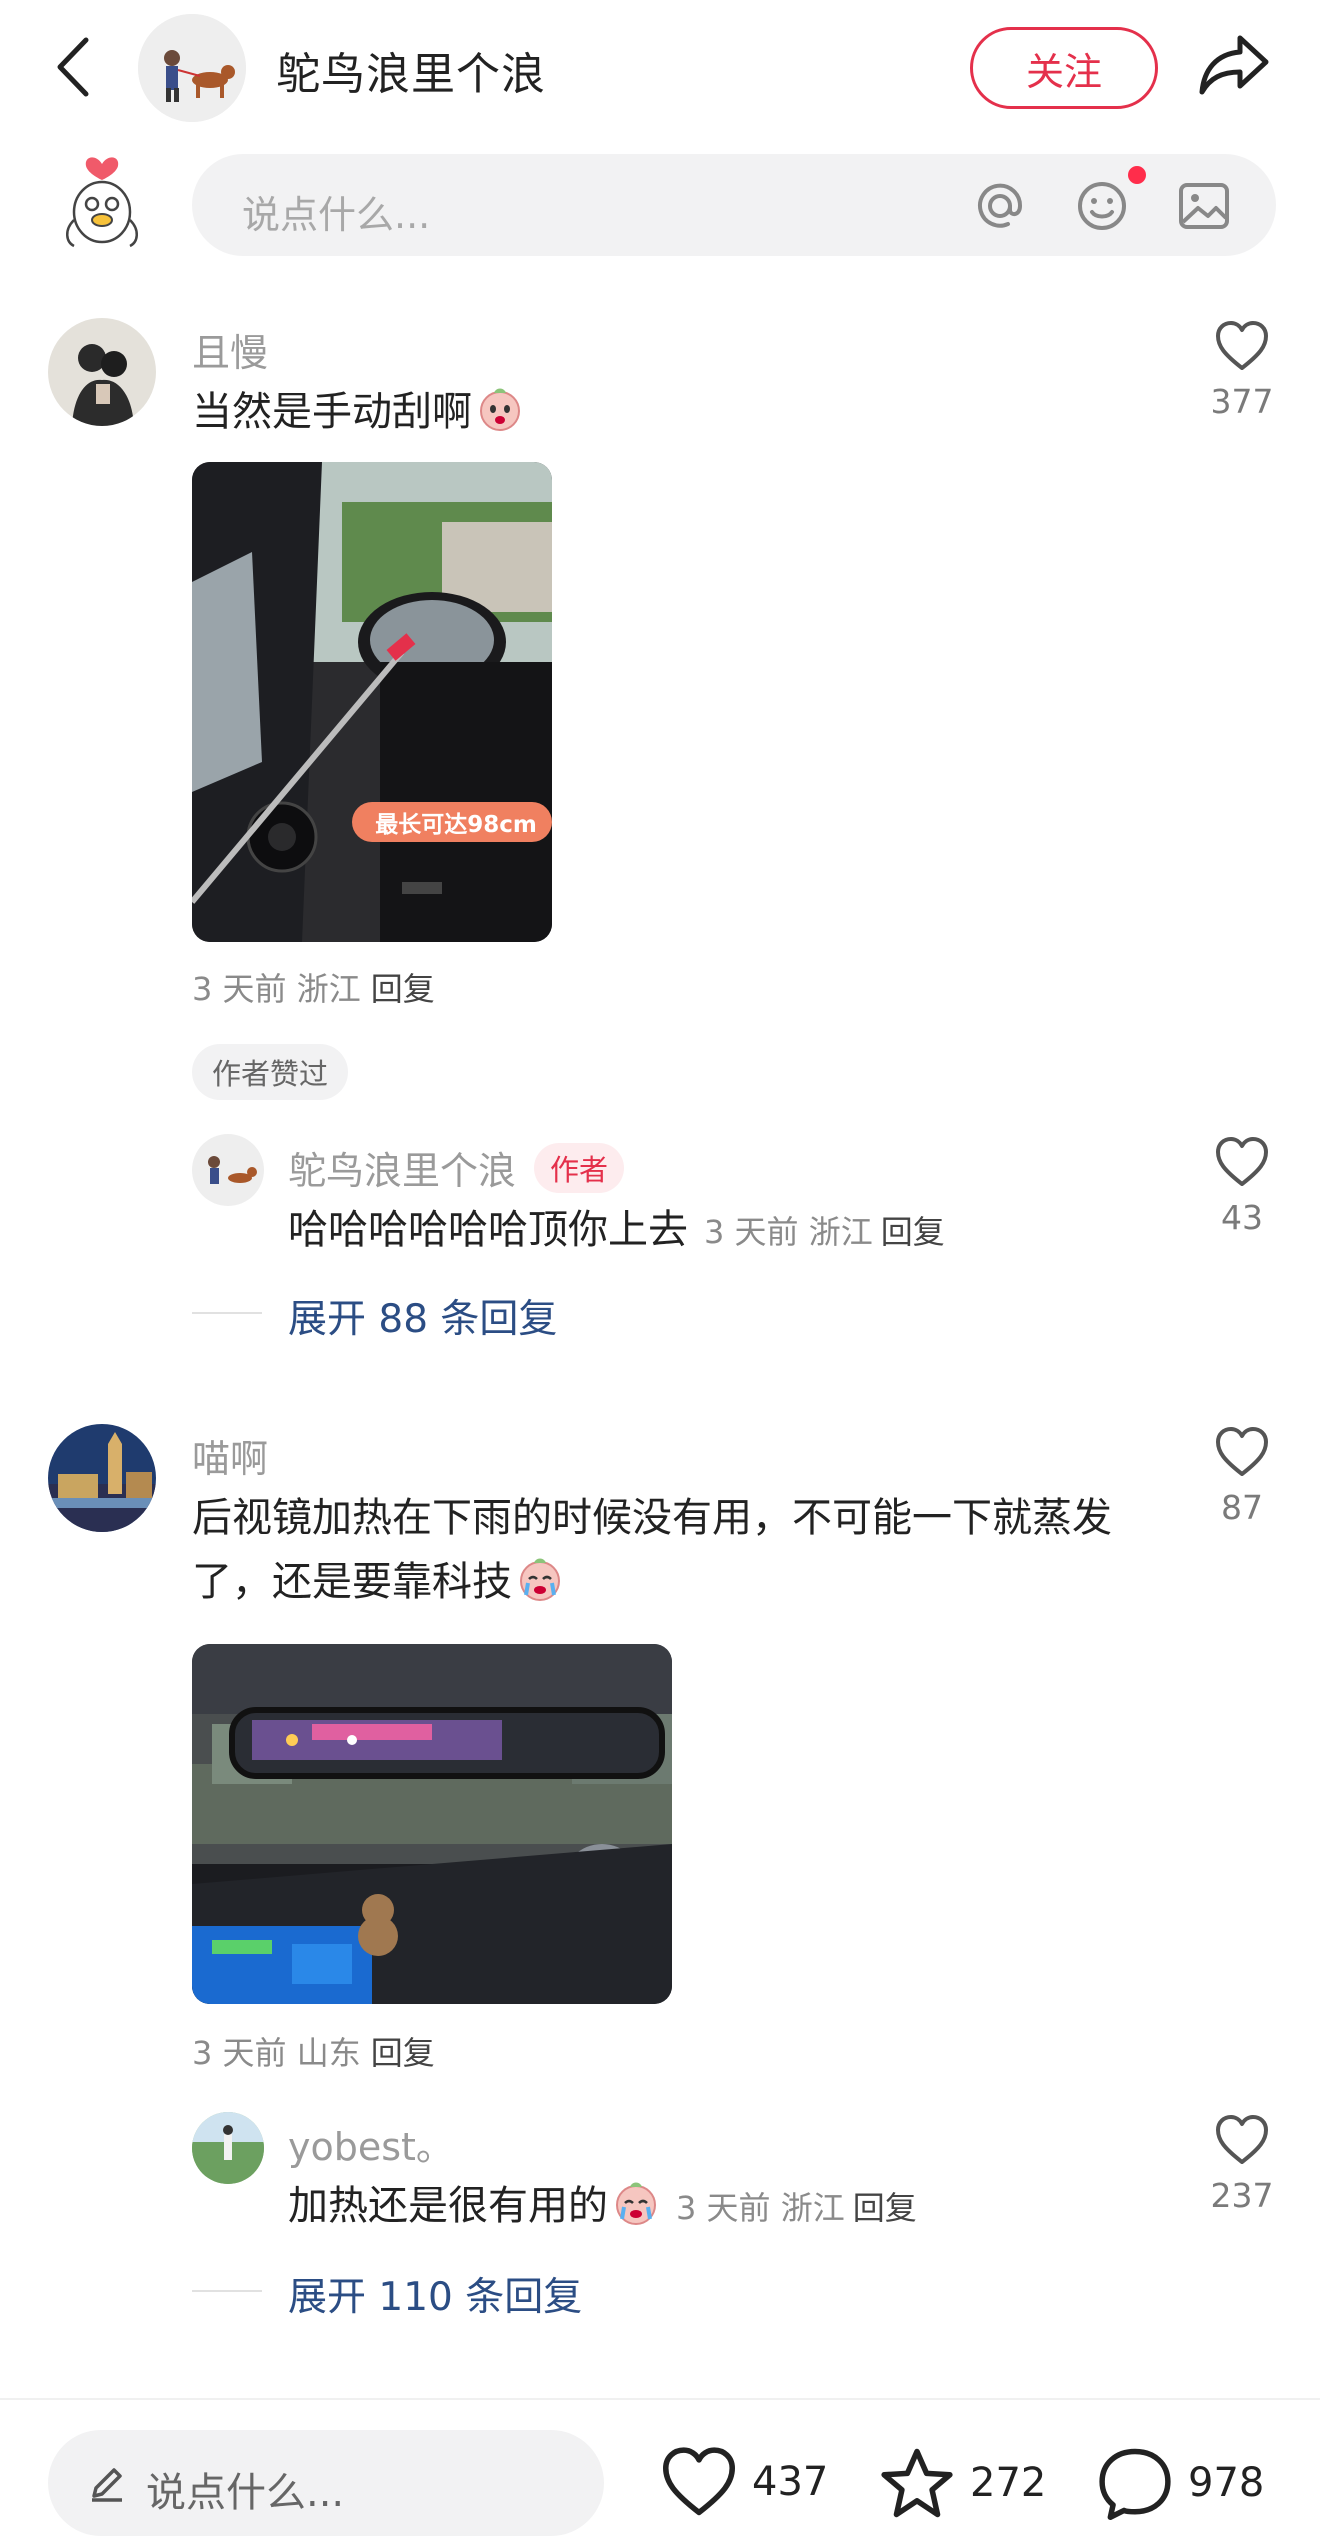 The height and width of the screenshot is (2537, 1320). Describe the element at coordinates (230, 1455) in the screenshot. I see `commenter-name: 喵啊` at that location.